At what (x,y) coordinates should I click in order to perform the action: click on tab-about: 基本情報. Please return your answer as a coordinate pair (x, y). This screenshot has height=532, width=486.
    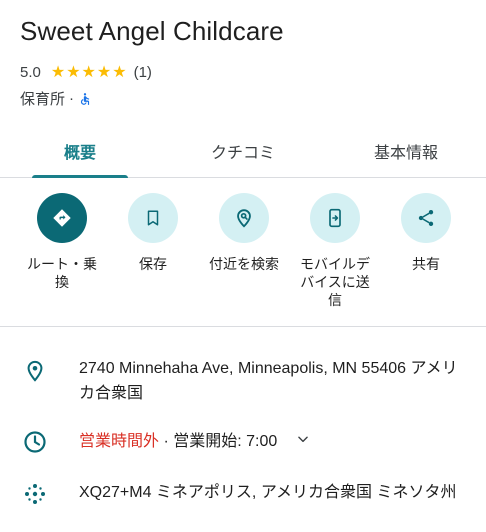
    Looking at the image, I should click on (406, 150).